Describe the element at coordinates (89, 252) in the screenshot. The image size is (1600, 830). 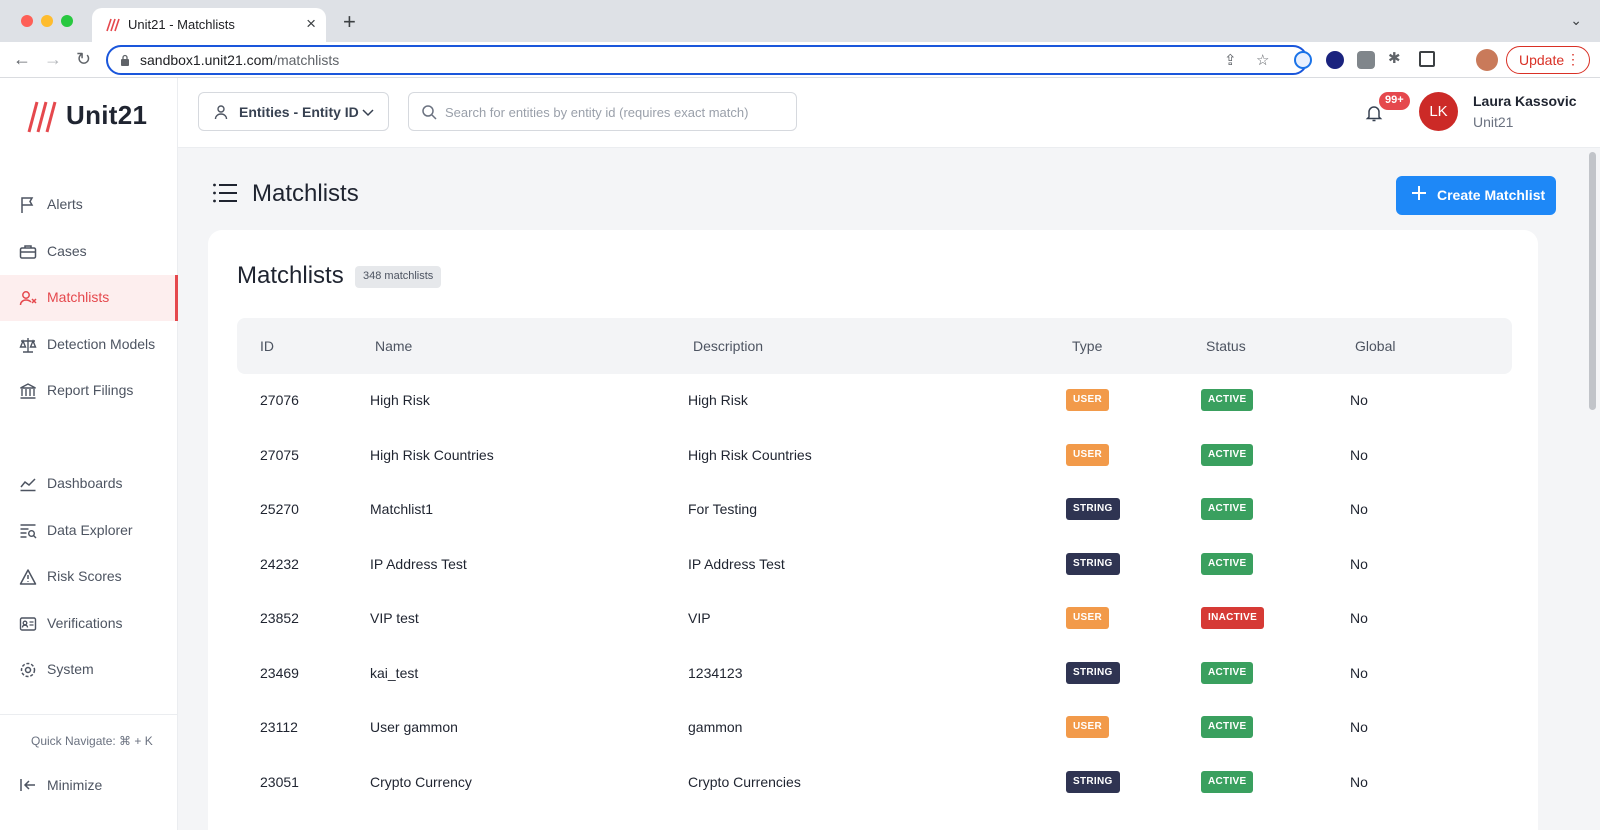
I see `sidebar-item-cases: Cases` at that location.